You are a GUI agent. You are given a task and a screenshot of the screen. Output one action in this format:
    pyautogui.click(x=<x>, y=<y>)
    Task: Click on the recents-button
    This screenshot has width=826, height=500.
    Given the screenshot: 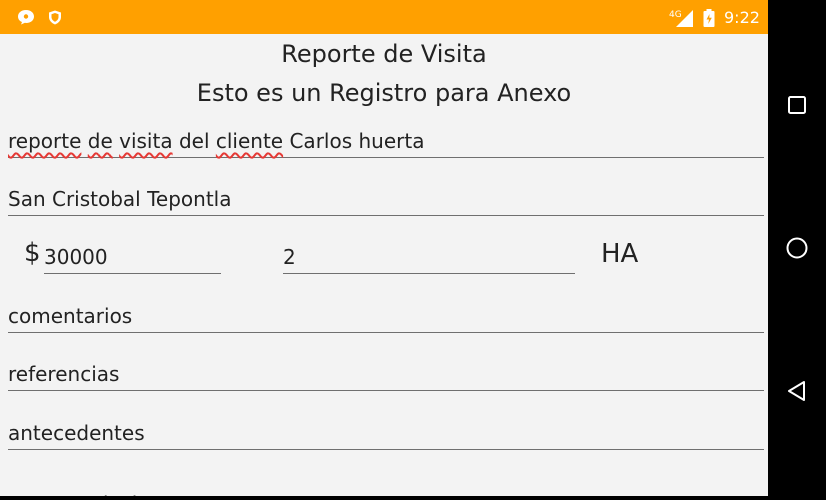 What is the action you would take?
    pyautogui.click(x=797, y=105)
    